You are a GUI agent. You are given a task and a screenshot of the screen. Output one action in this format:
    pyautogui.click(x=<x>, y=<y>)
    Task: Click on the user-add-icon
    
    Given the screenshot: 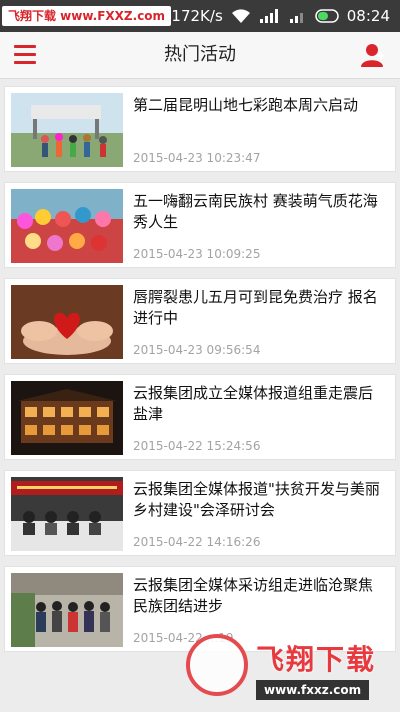 What is the action you would take?
    pyautogui.click(x=373, y=55)
    